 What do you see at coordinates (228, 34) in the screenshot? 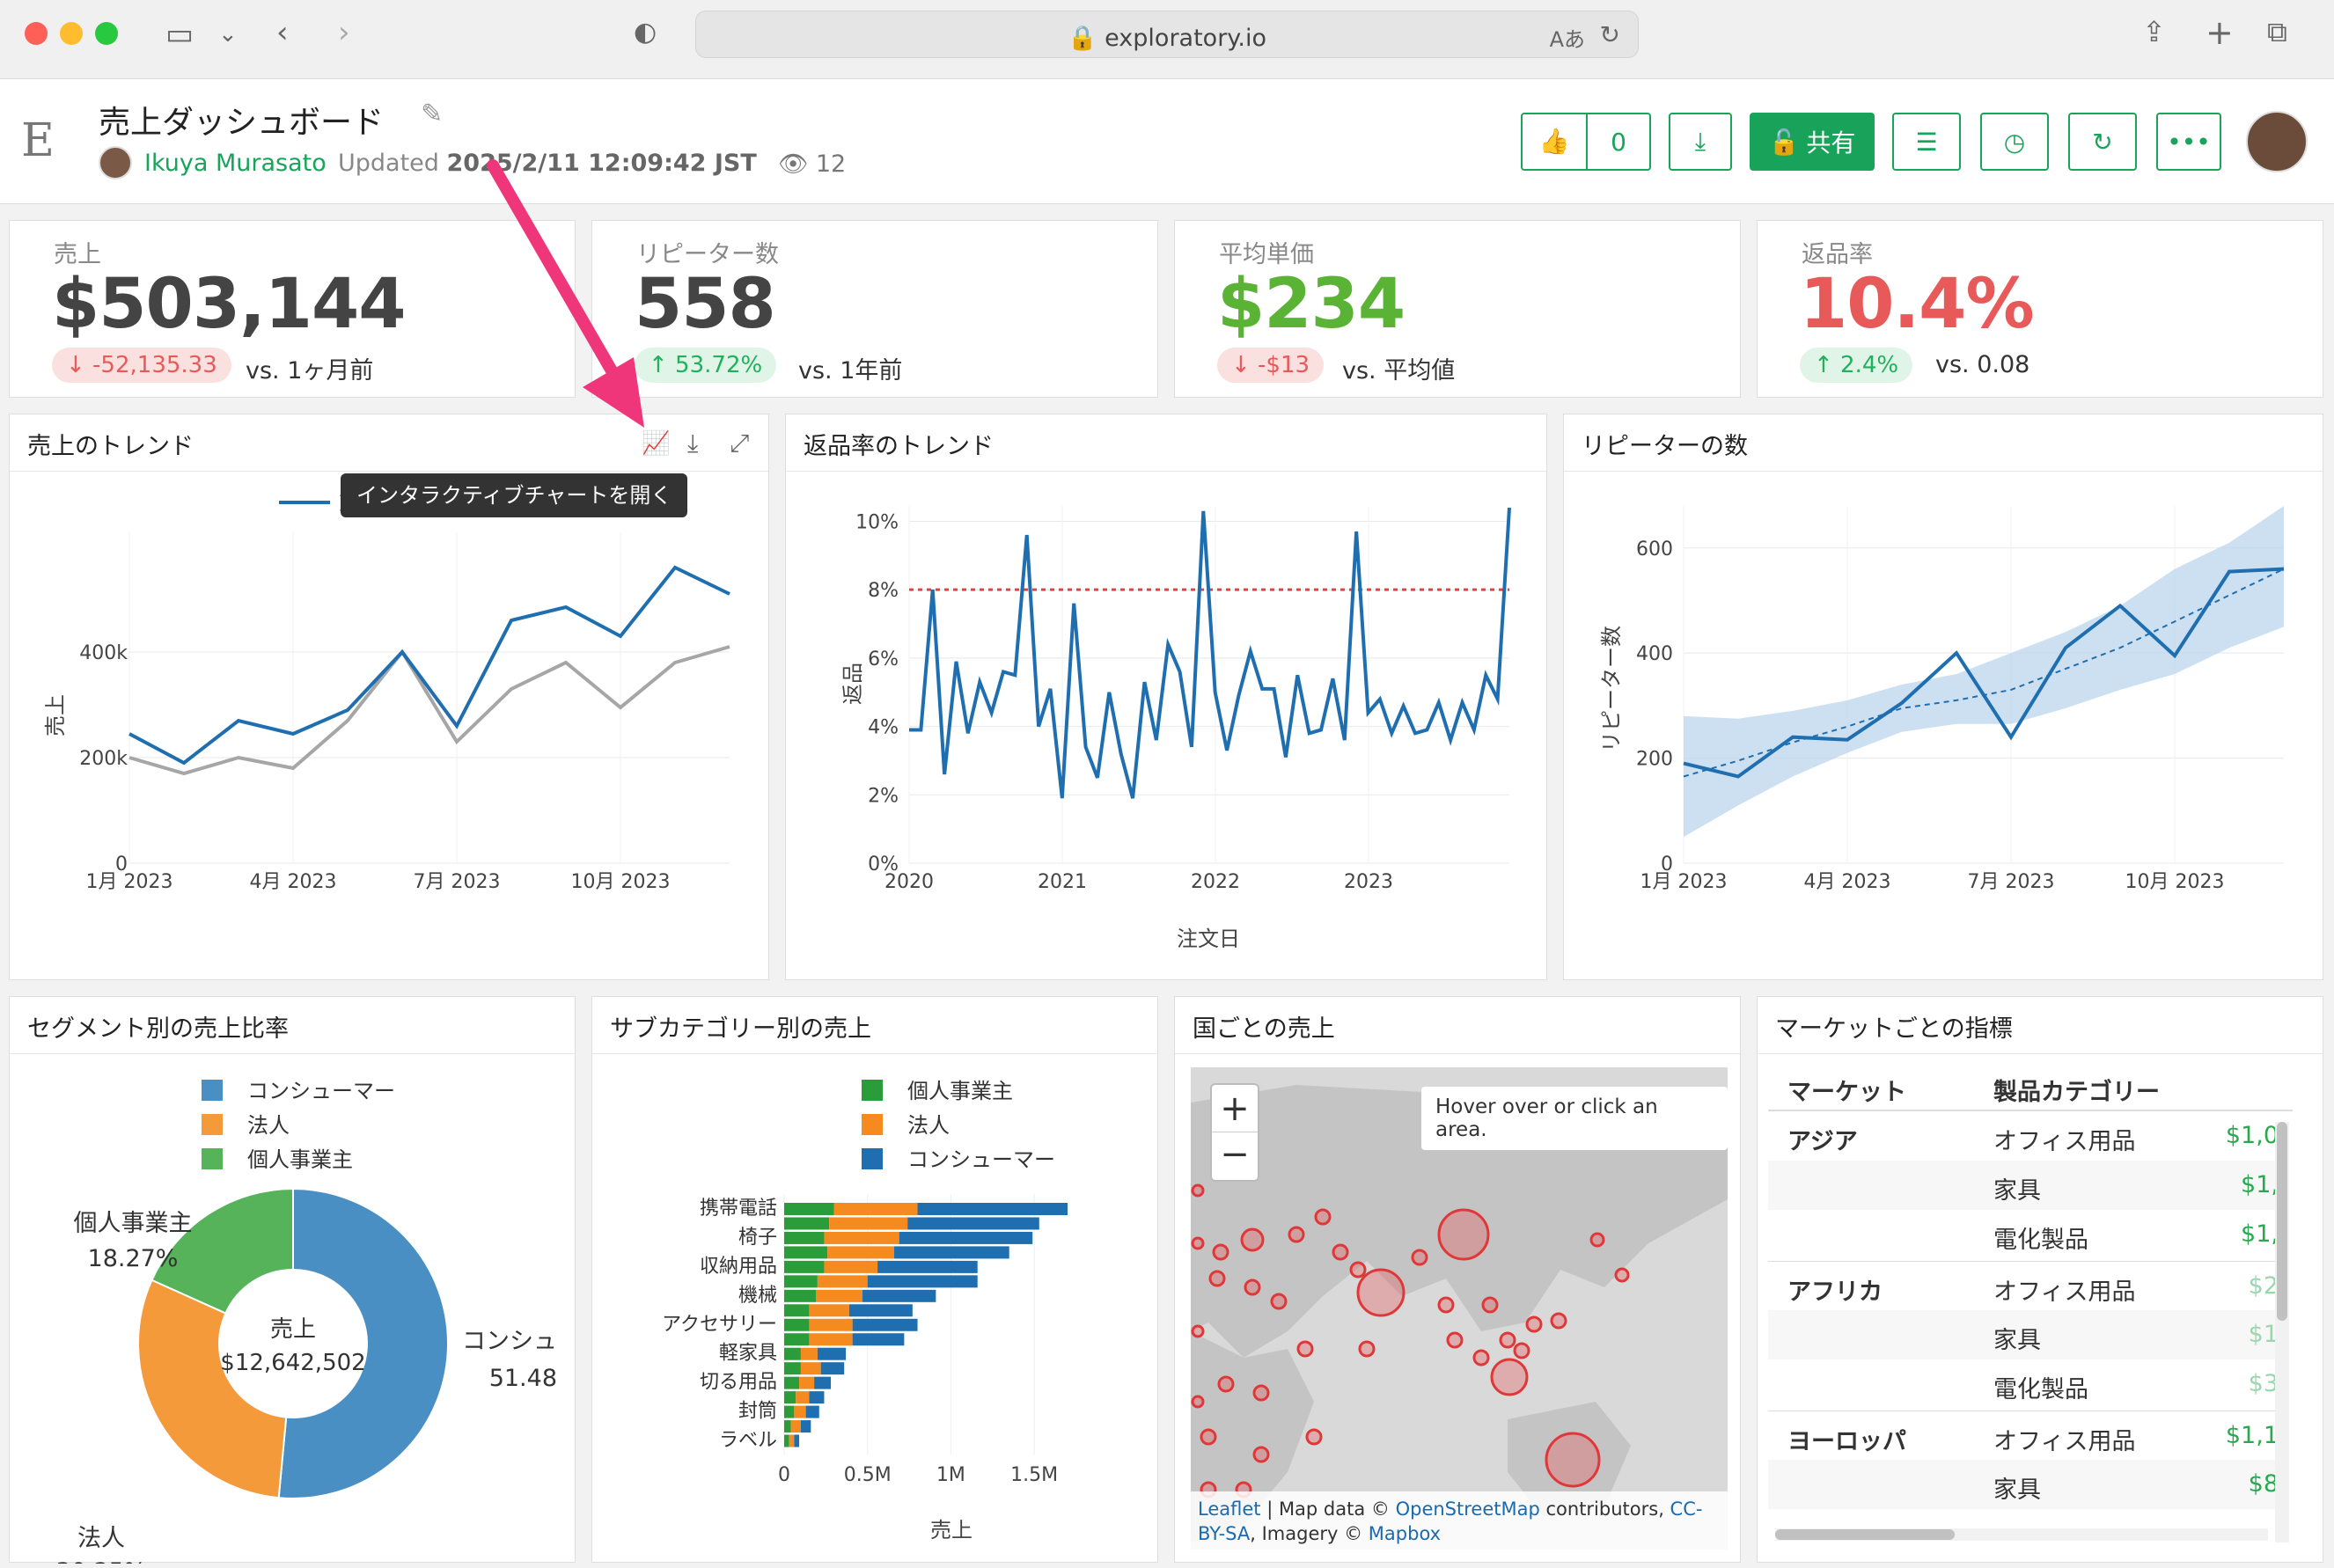
I see `chevron-down-icon: ⌄` at bounding box center [228, 34].